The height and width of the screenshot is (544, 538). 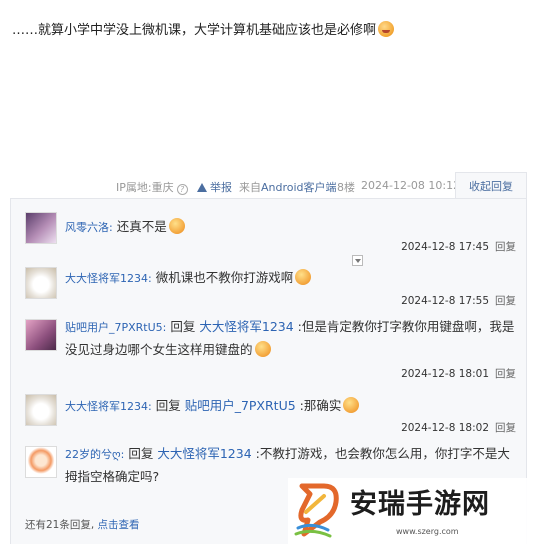 What do you see at coordinates (182, 189) in the screenshot?
I see `help-icon: ?` at bounding box center [182, 189].